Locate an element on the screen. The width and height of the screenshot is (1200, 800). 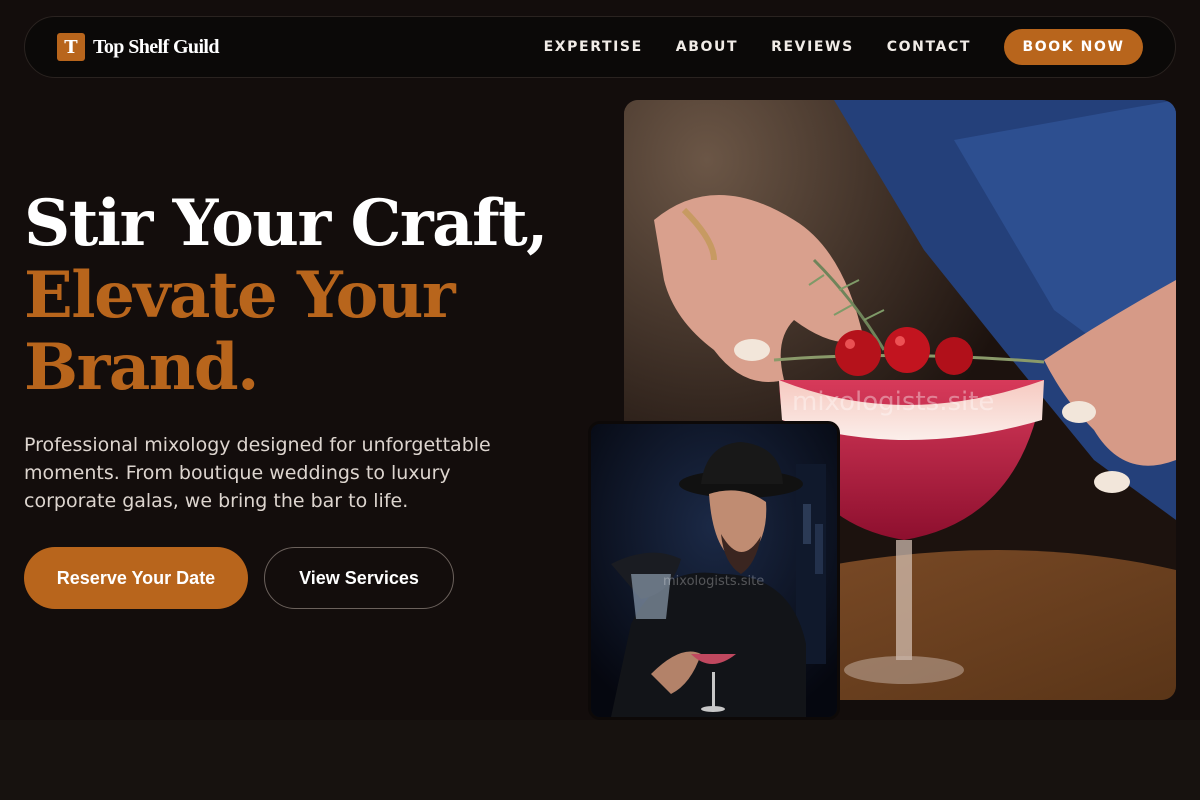
nav-links: EXPERTISE ABOUT REVIEWS CONTACT BOOK NOW is located at coordinates (843, 47).